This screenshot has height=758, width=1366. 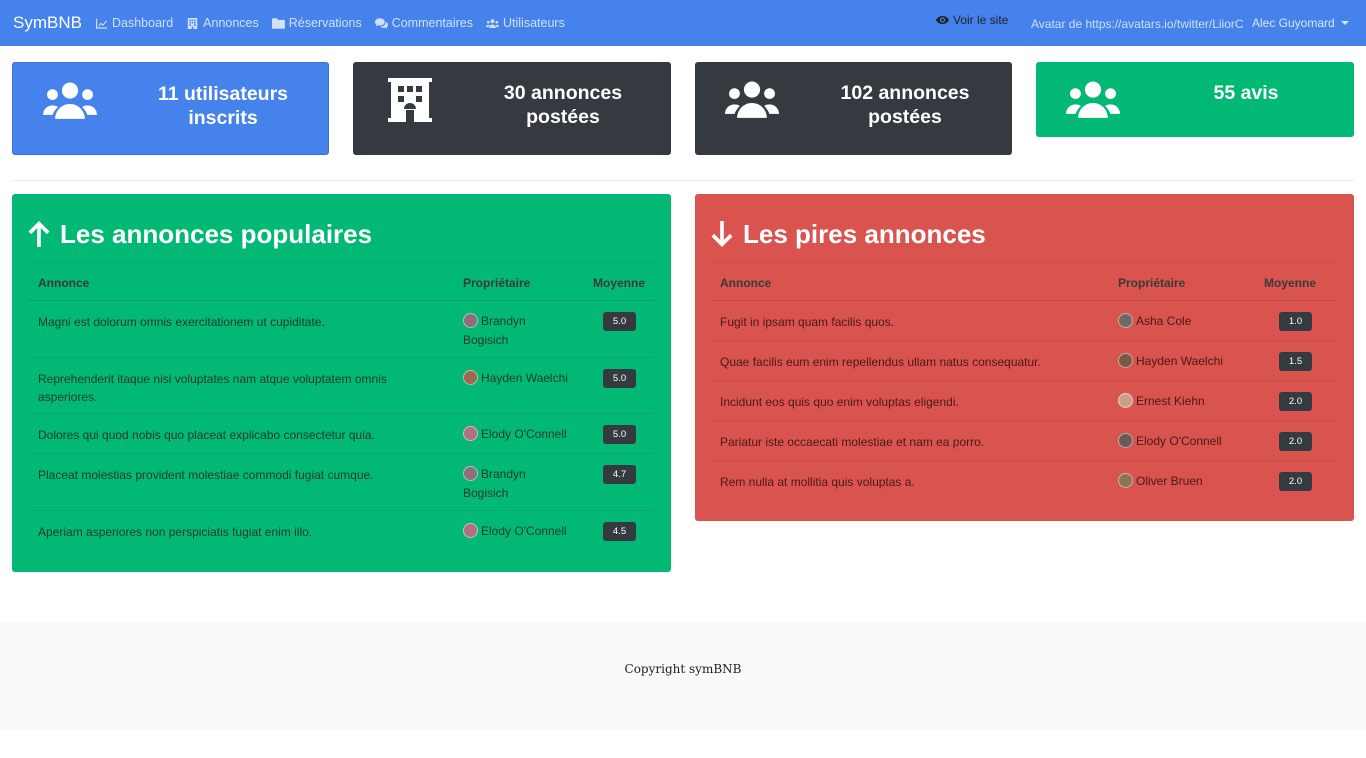 What do you see at coordinates (1246, 93) in the screenshot?
I see `stat-reviews-line1: 55 avis` at bounding box center [1246, 93].